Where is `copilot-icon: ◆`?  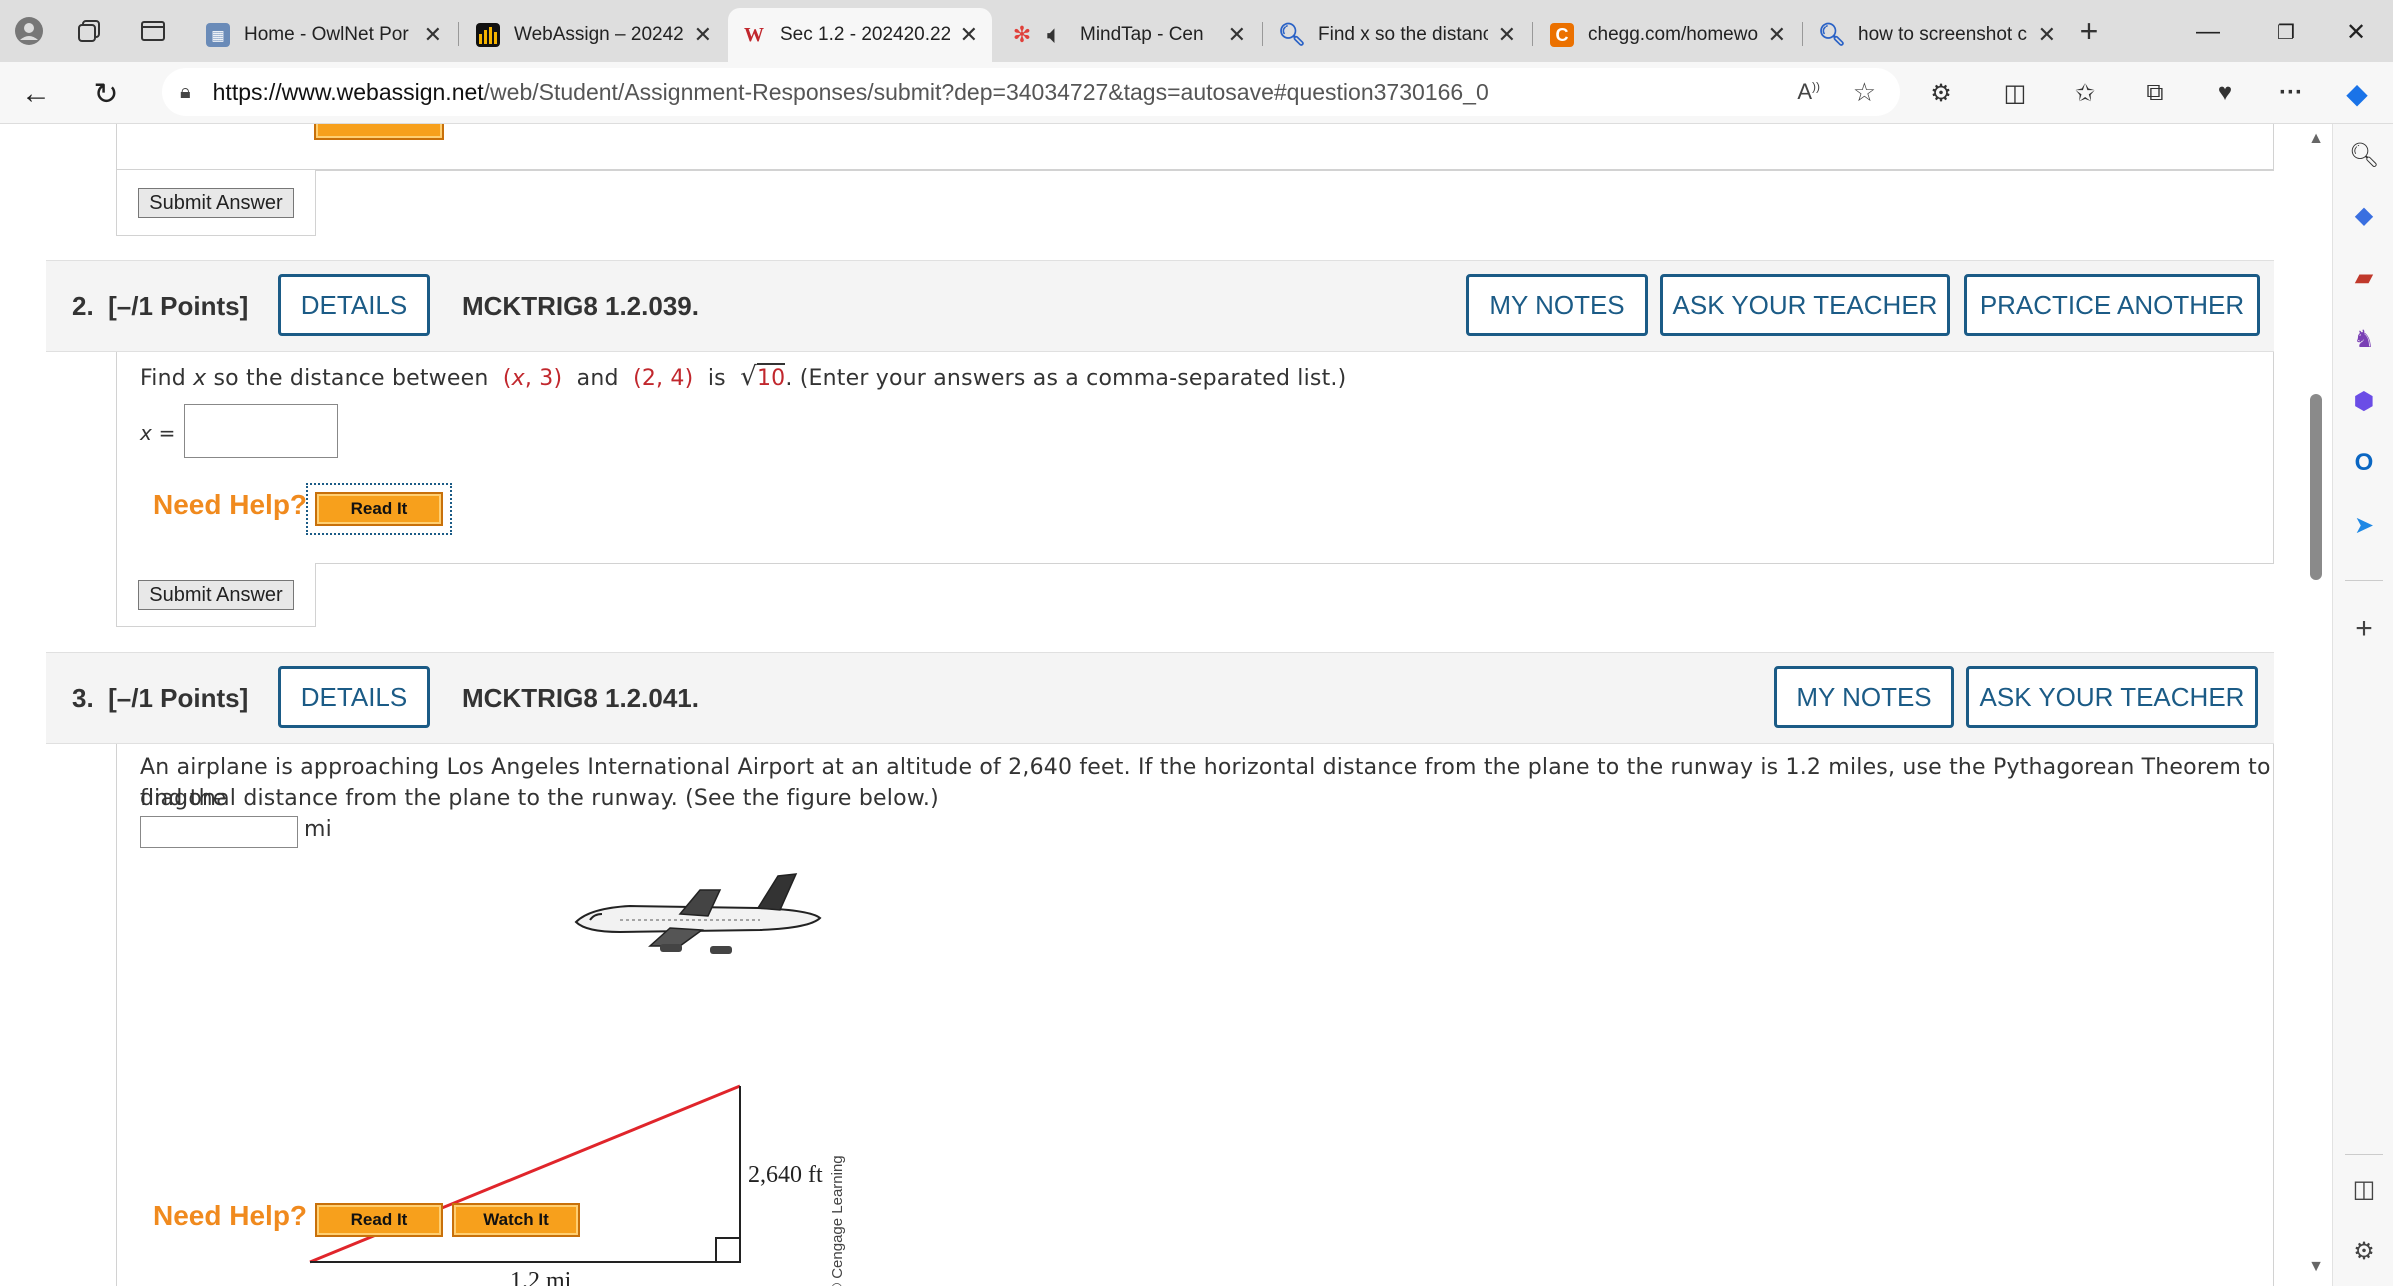
copilot-icon: ◆ is located at coordinates (2357, 93).